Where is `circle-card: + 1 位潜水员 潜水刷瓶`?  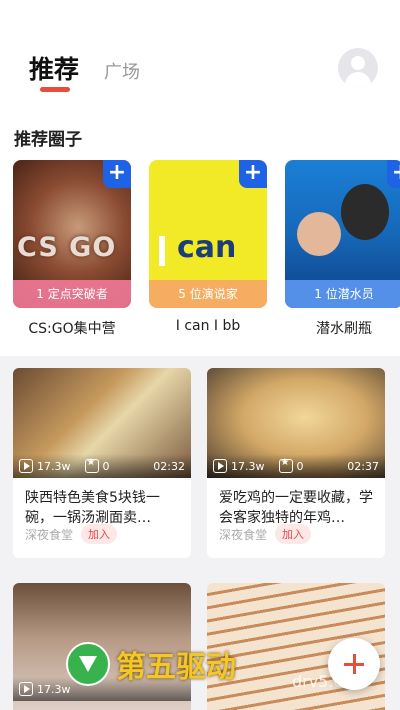
circle-card: + 1 位潜水员 潜水刷瓶 is located at coordinates (342, 249).